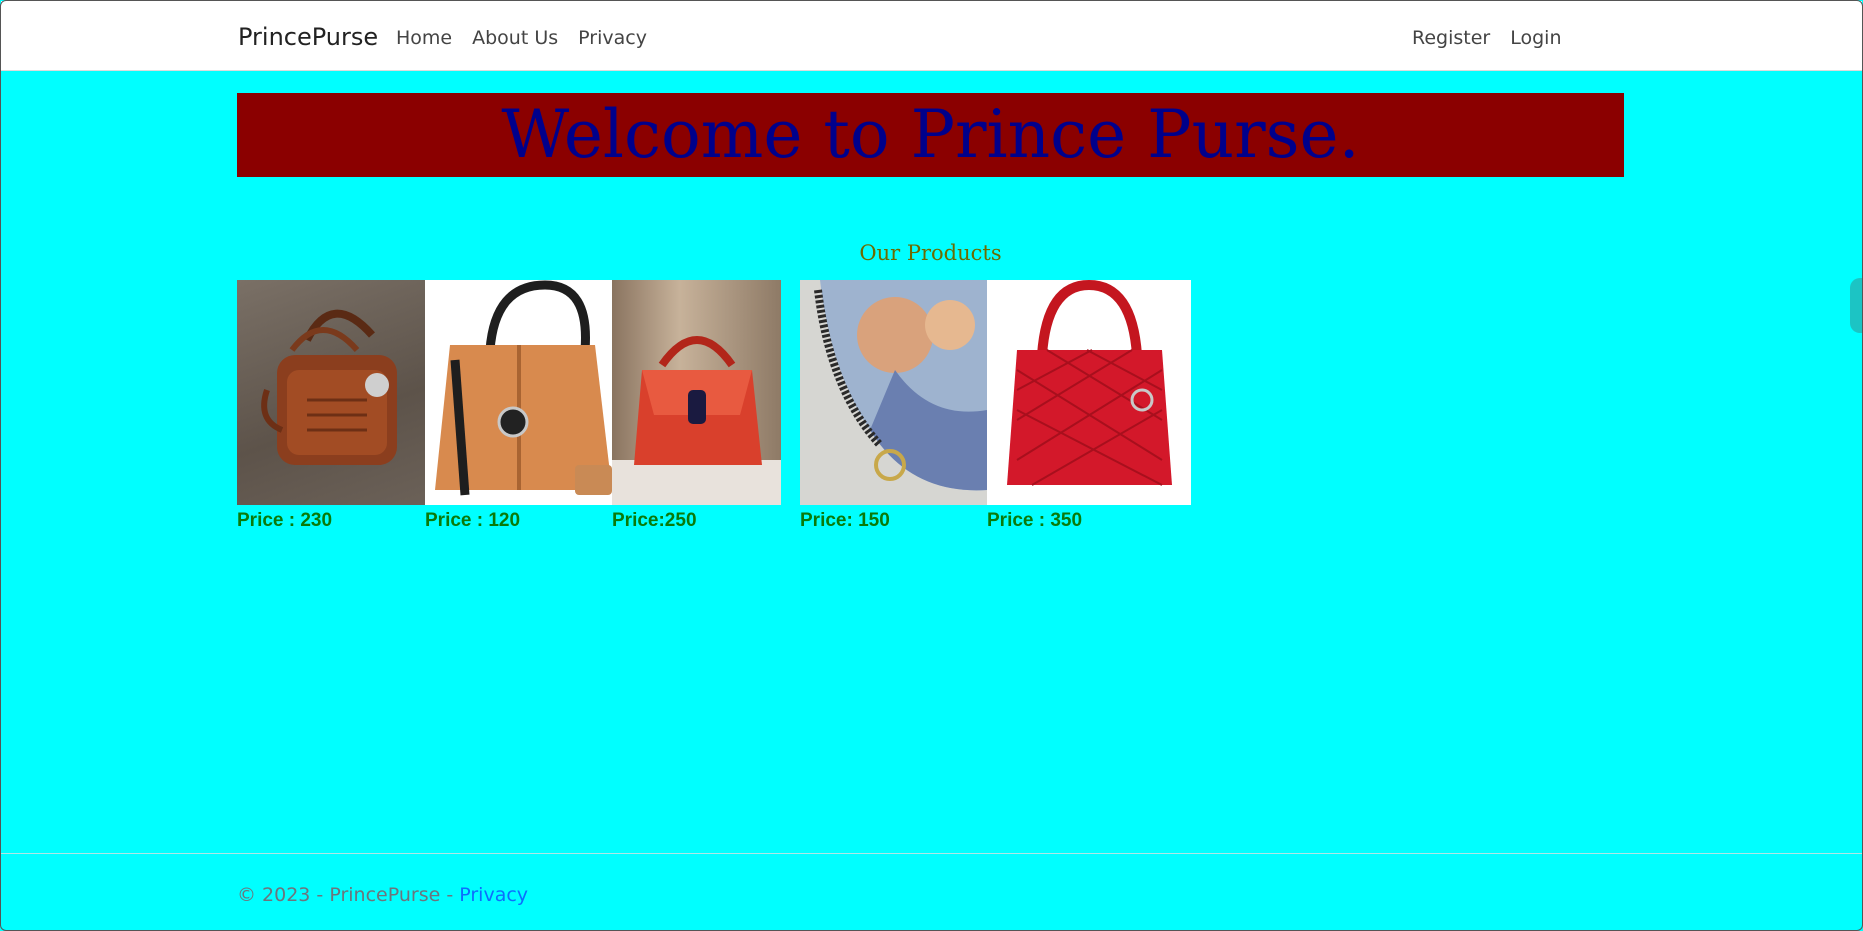 The image size is (1863, 931). Describe the element at coordinates (515, 38) in the screenshot. I see `nav-about-link: About Us` at that location.